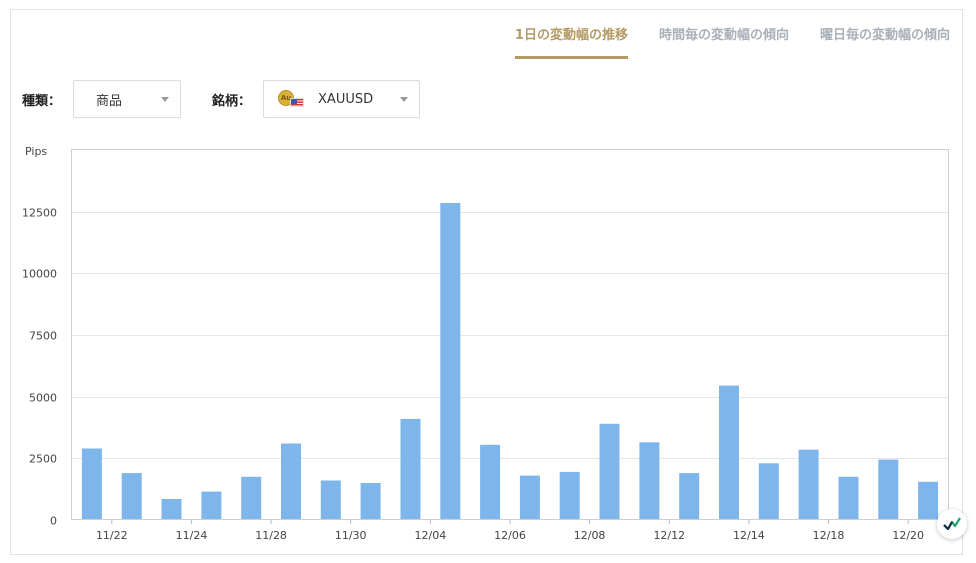  Describe the element at coordinates (39, 213) in the screenshot. I see `y-tick-label: 12500` at that location.